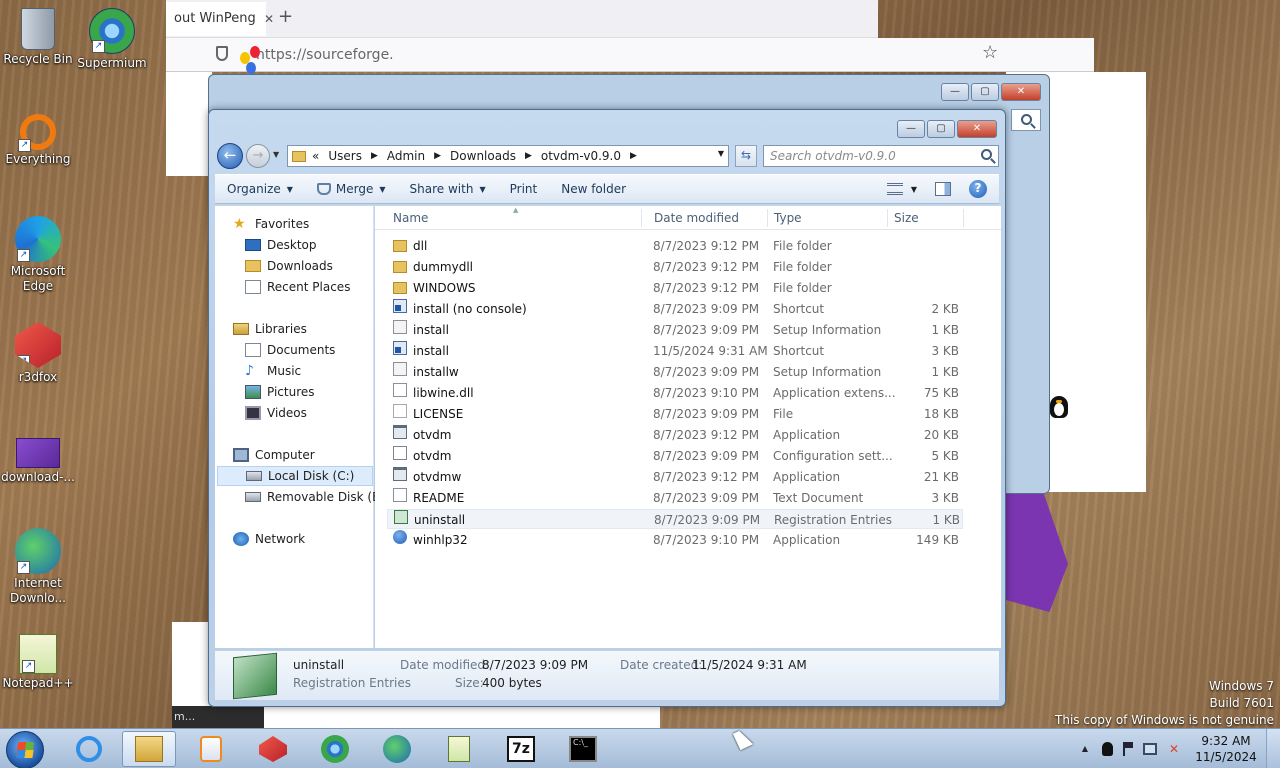 This screenshot has width=1280, height=768. What do you see at coordinates (675, 435) in the screenshot?
I see `file-row: otvdm 8/7/2023 9:12 PM Application 20 KB` at bounding box center [675, 435].